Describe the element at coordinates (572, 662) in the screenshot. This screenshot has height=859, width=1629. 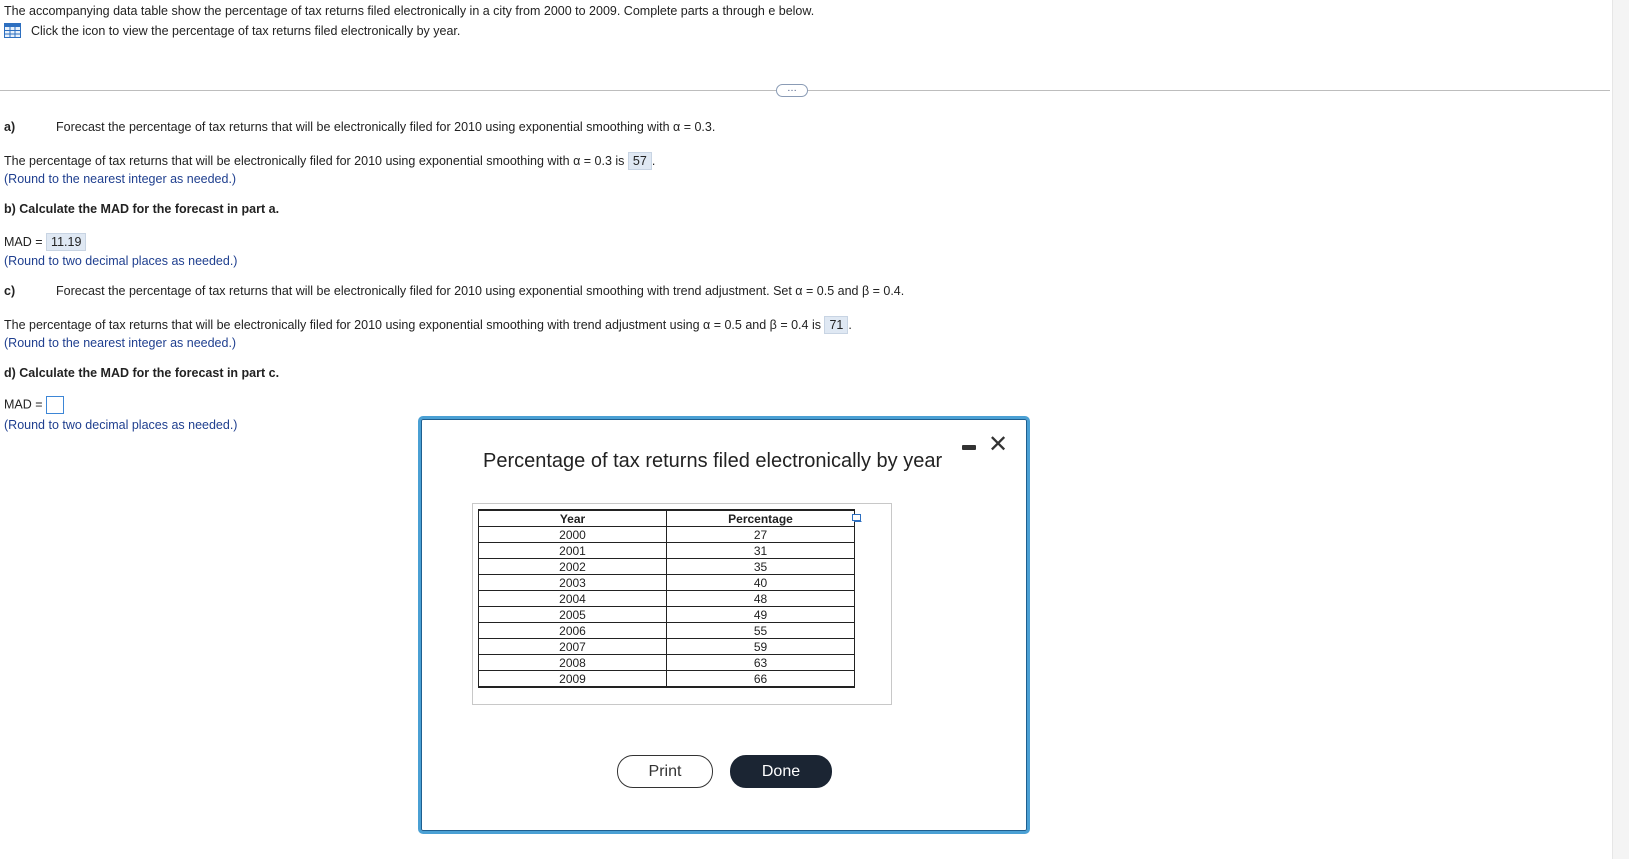
I see `year-cell: 2008` at that location.